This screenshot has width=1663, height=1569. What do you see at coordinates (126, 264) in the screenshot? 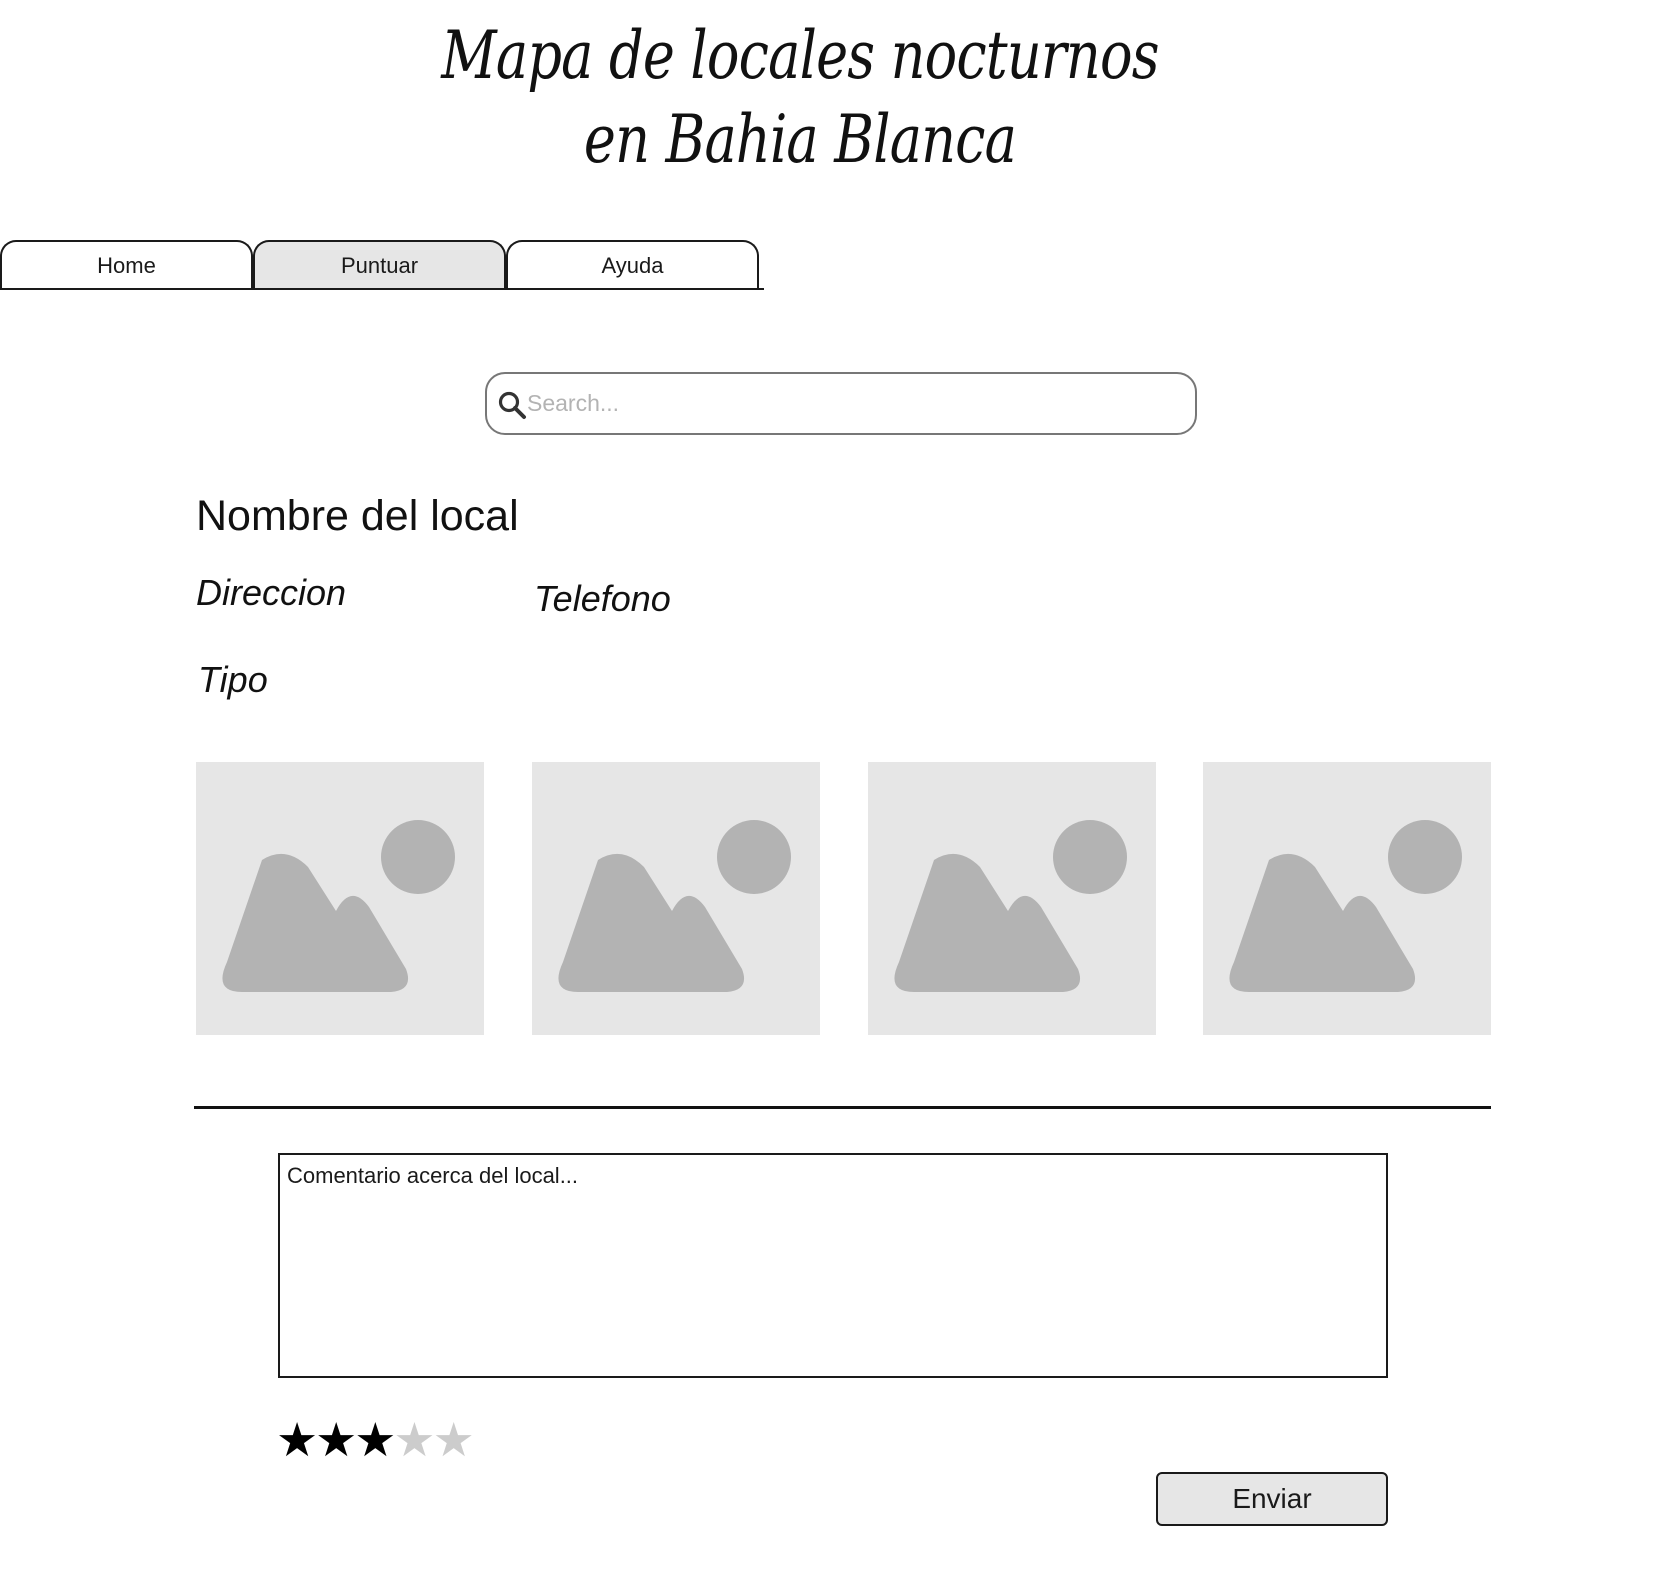
I see `tab-home: Home` at bounding box center [126, 264].